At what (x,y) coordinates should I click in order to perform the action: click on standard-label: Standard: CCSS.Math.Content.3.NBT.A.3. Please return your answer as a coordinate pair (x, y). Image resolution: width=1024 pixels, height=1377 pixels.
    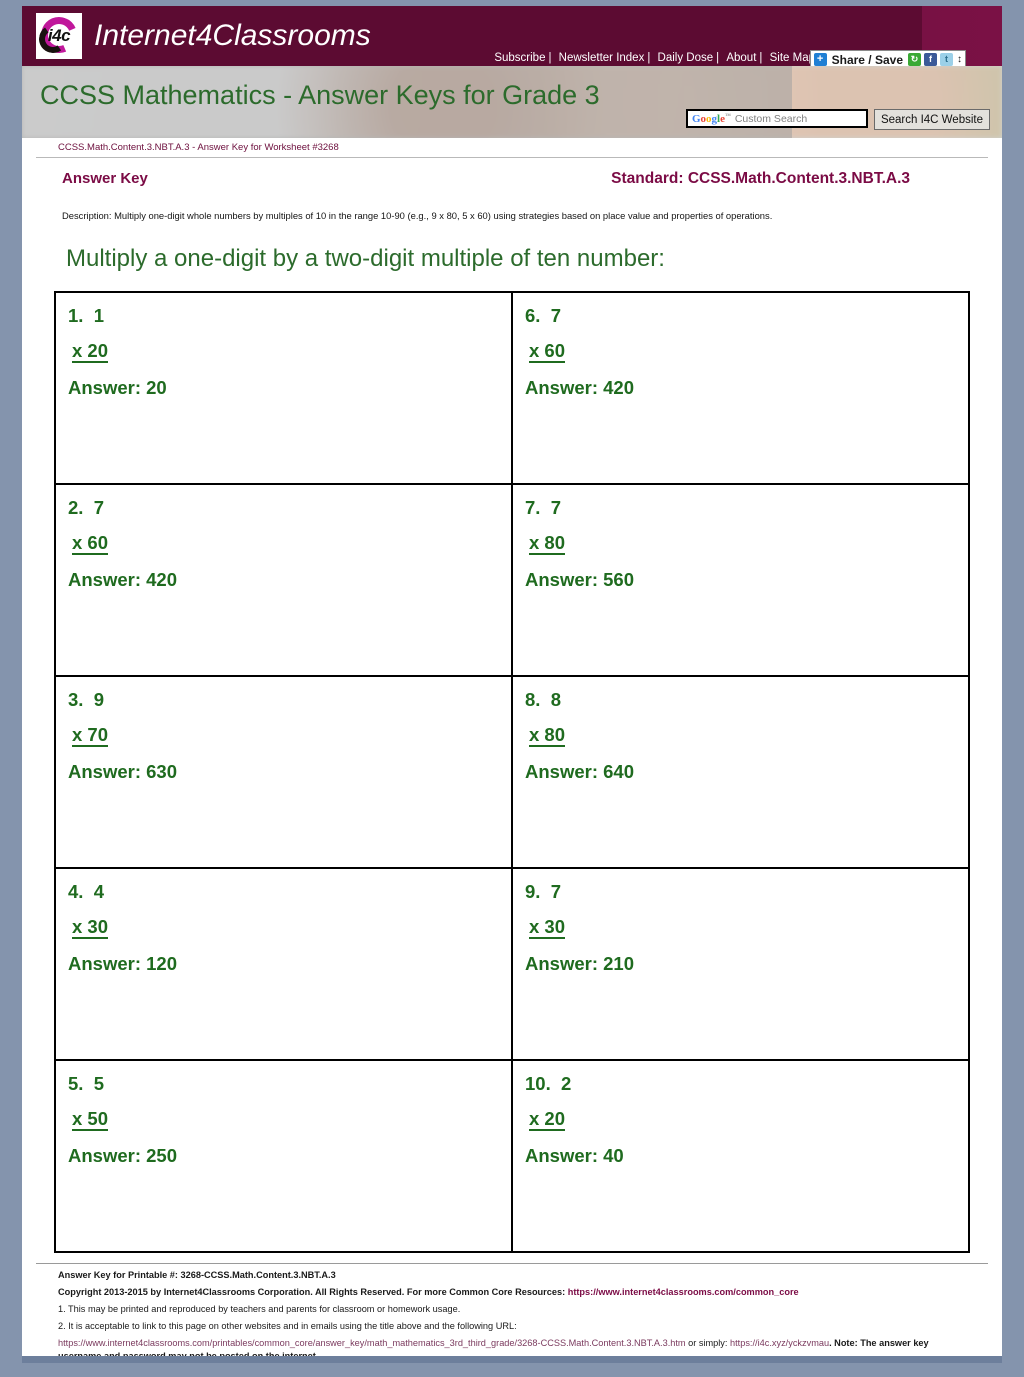
    Looking at the image, I should click on (760, 178).